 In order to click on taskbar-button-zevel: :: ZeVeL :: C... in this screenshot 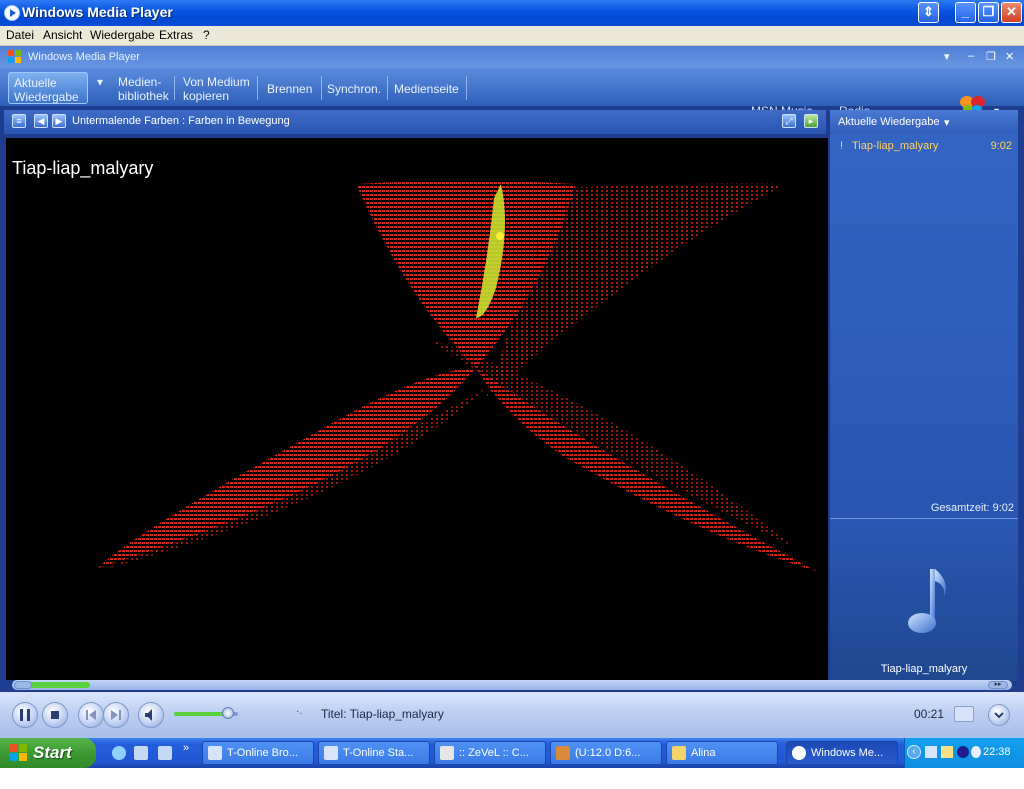, I will do `click(490, 753)`.